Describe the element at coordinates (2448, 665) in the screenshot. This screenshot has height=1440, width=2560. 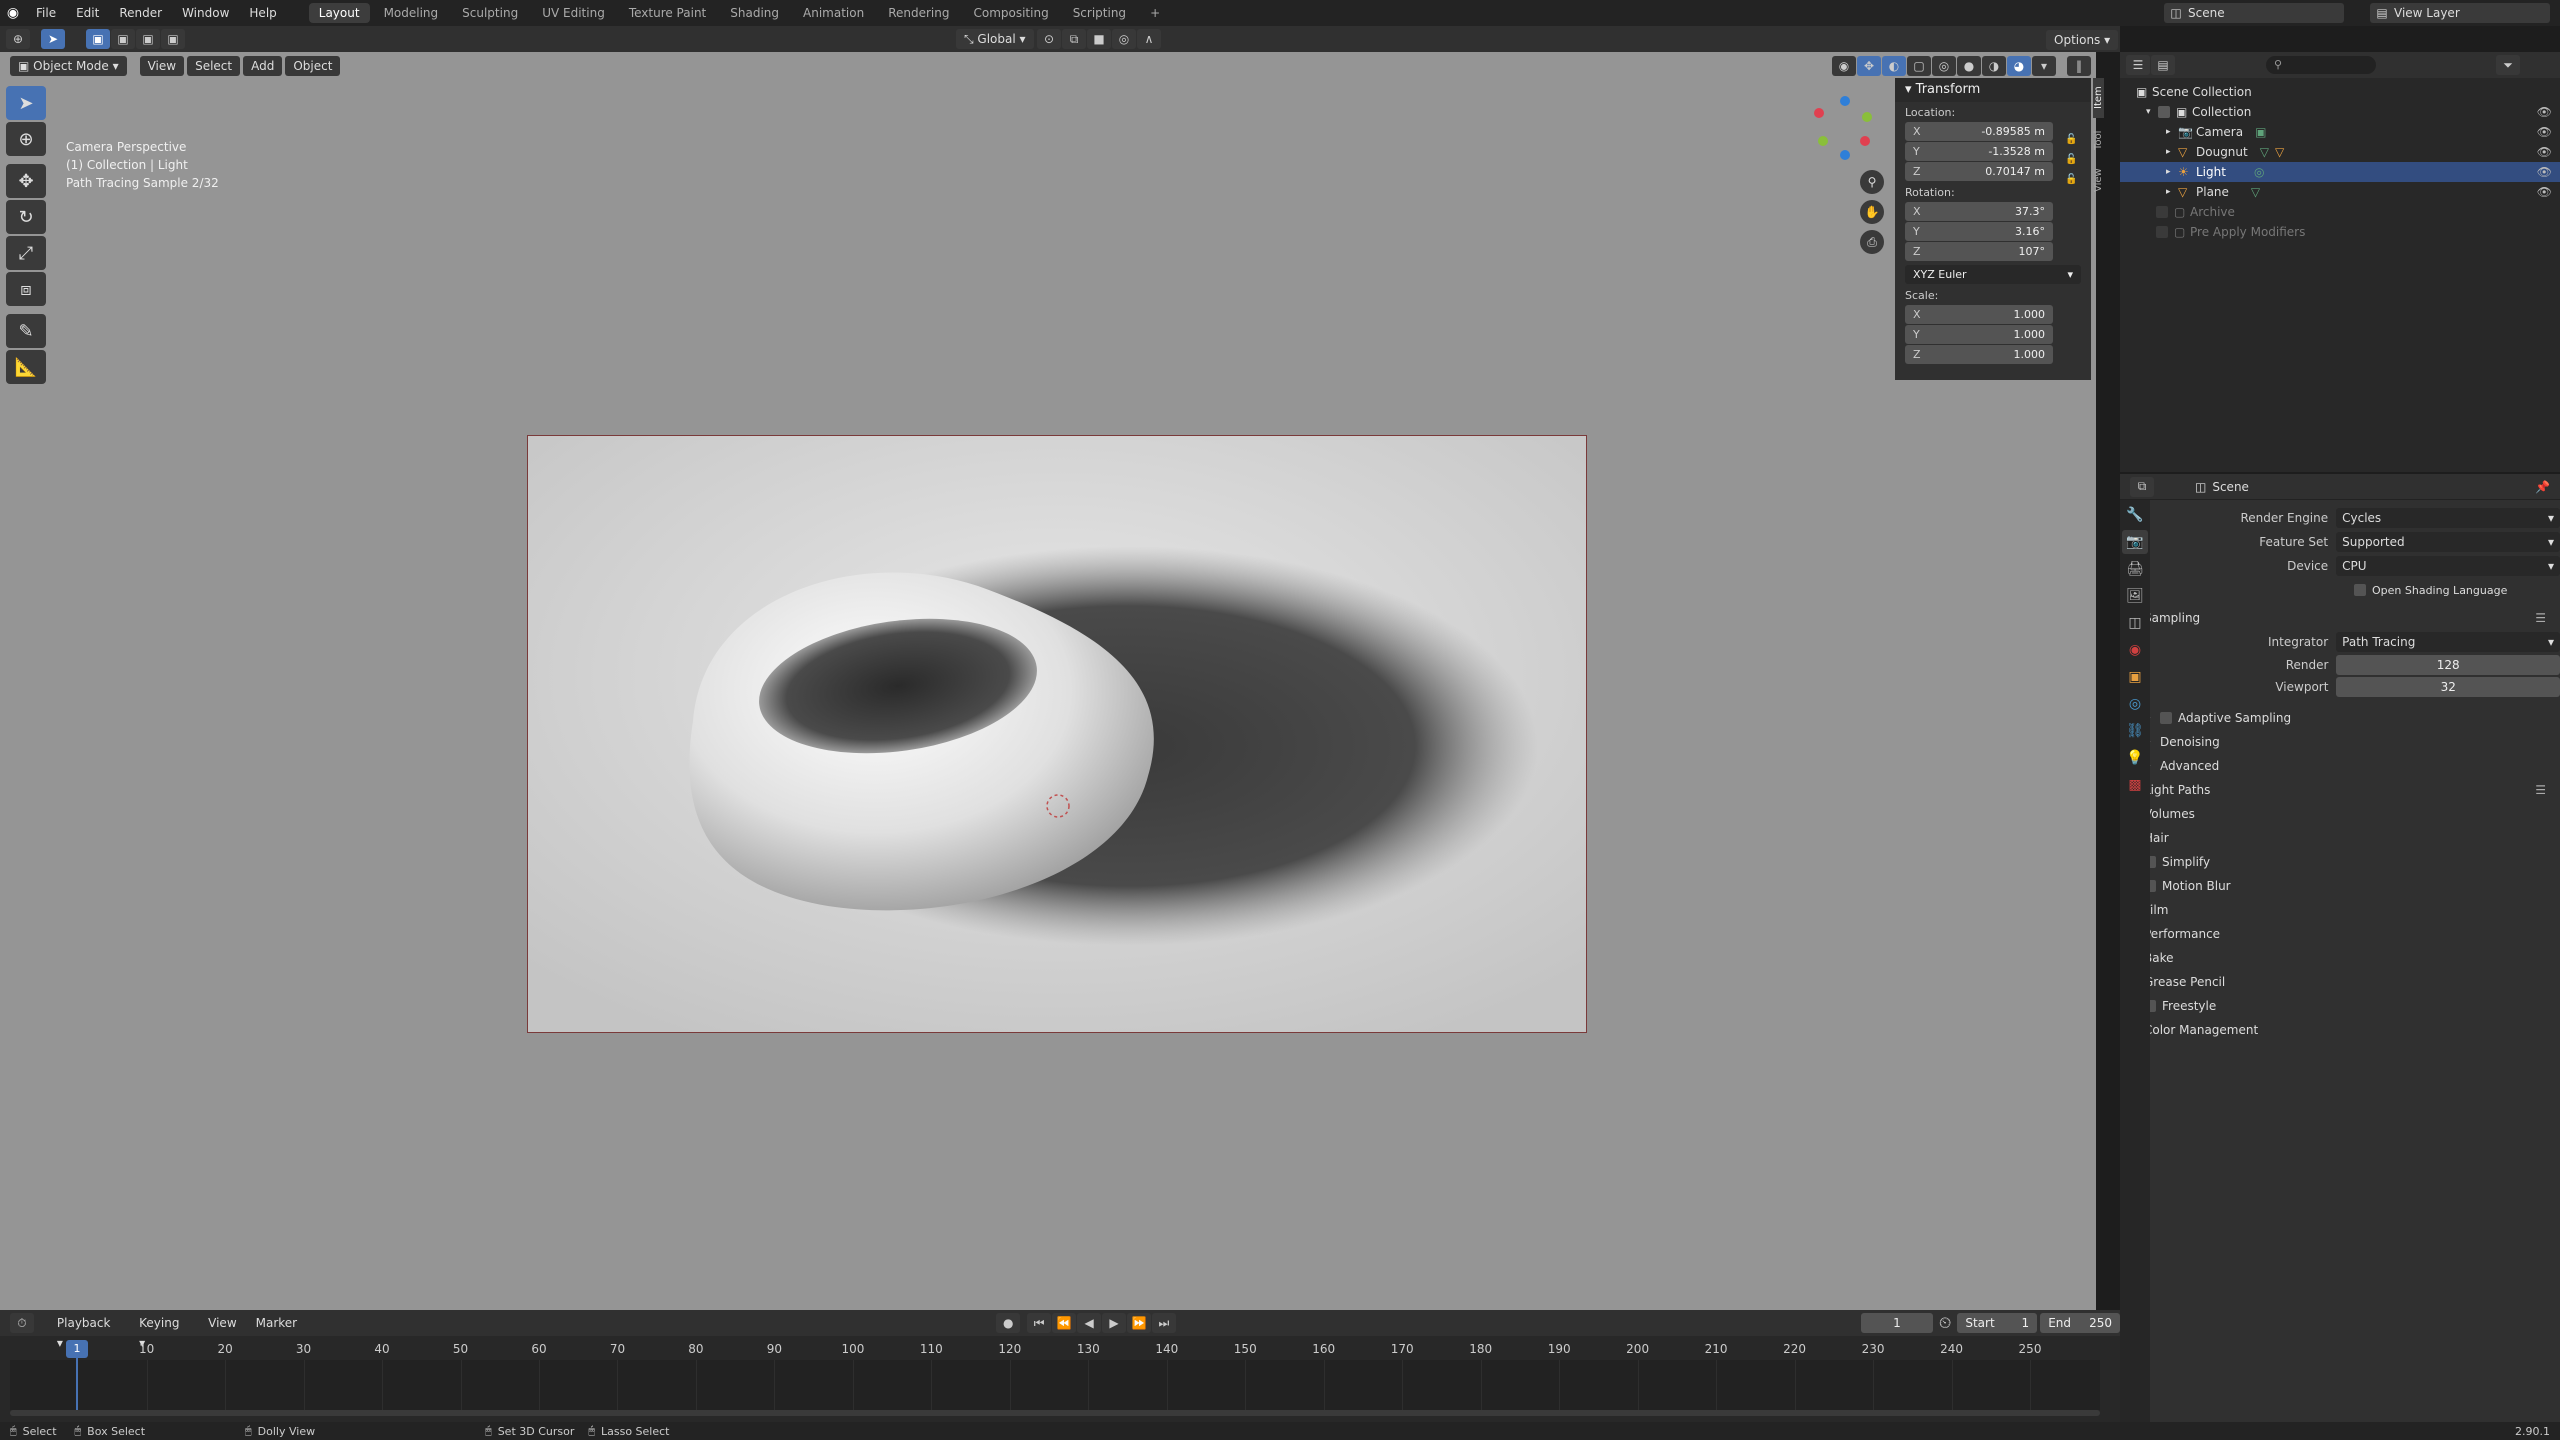
I see `render-samples-field: 128` at that location.